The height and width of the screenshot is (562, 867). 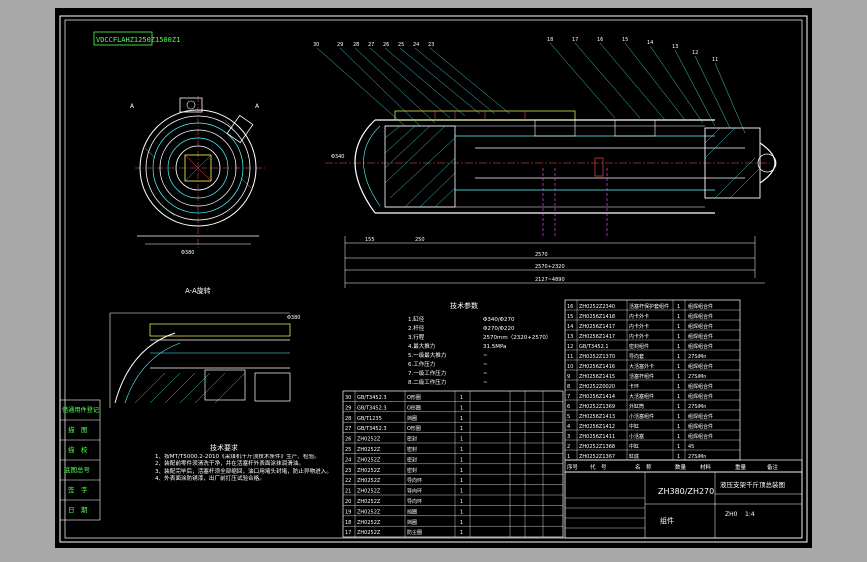 What do you see at coordinates (369, 533) in the screenshot?
I see `bom-lower-code-13: ZH0252Z` at bounding box center [369, 533].